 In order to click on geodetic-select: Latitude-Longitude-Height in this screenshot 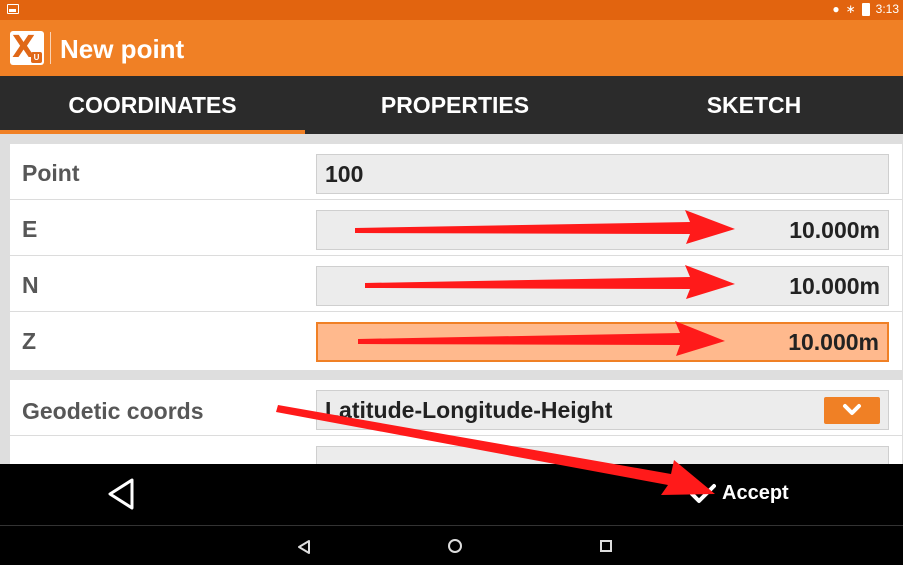, I will do `click(602, 410)`.